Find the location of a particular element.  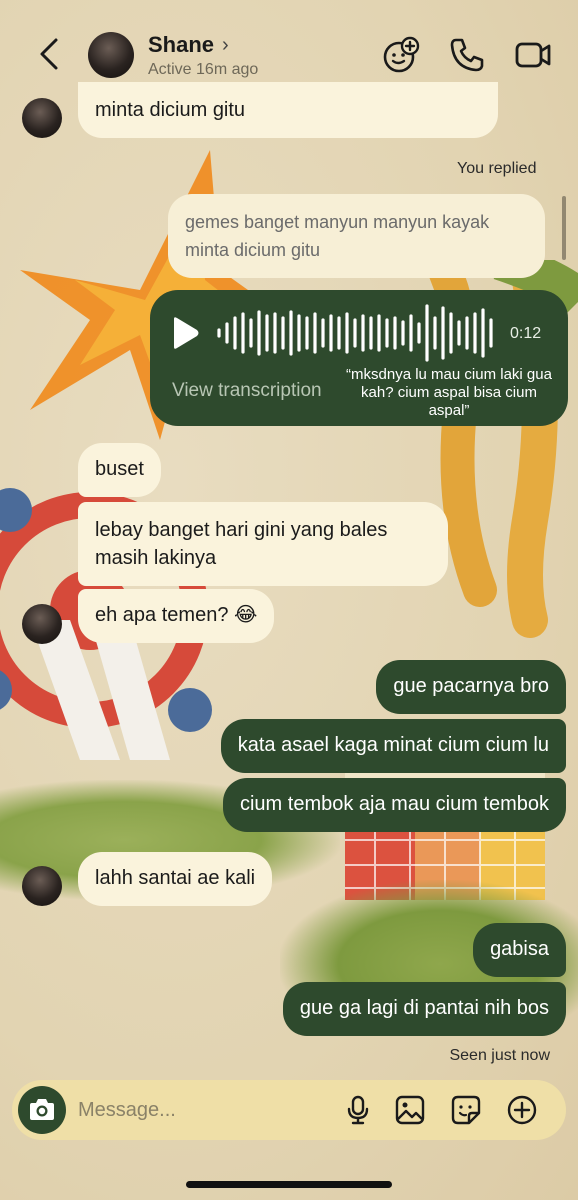

message-text: lahh santai ae kali is located at coordinates (175, 878).